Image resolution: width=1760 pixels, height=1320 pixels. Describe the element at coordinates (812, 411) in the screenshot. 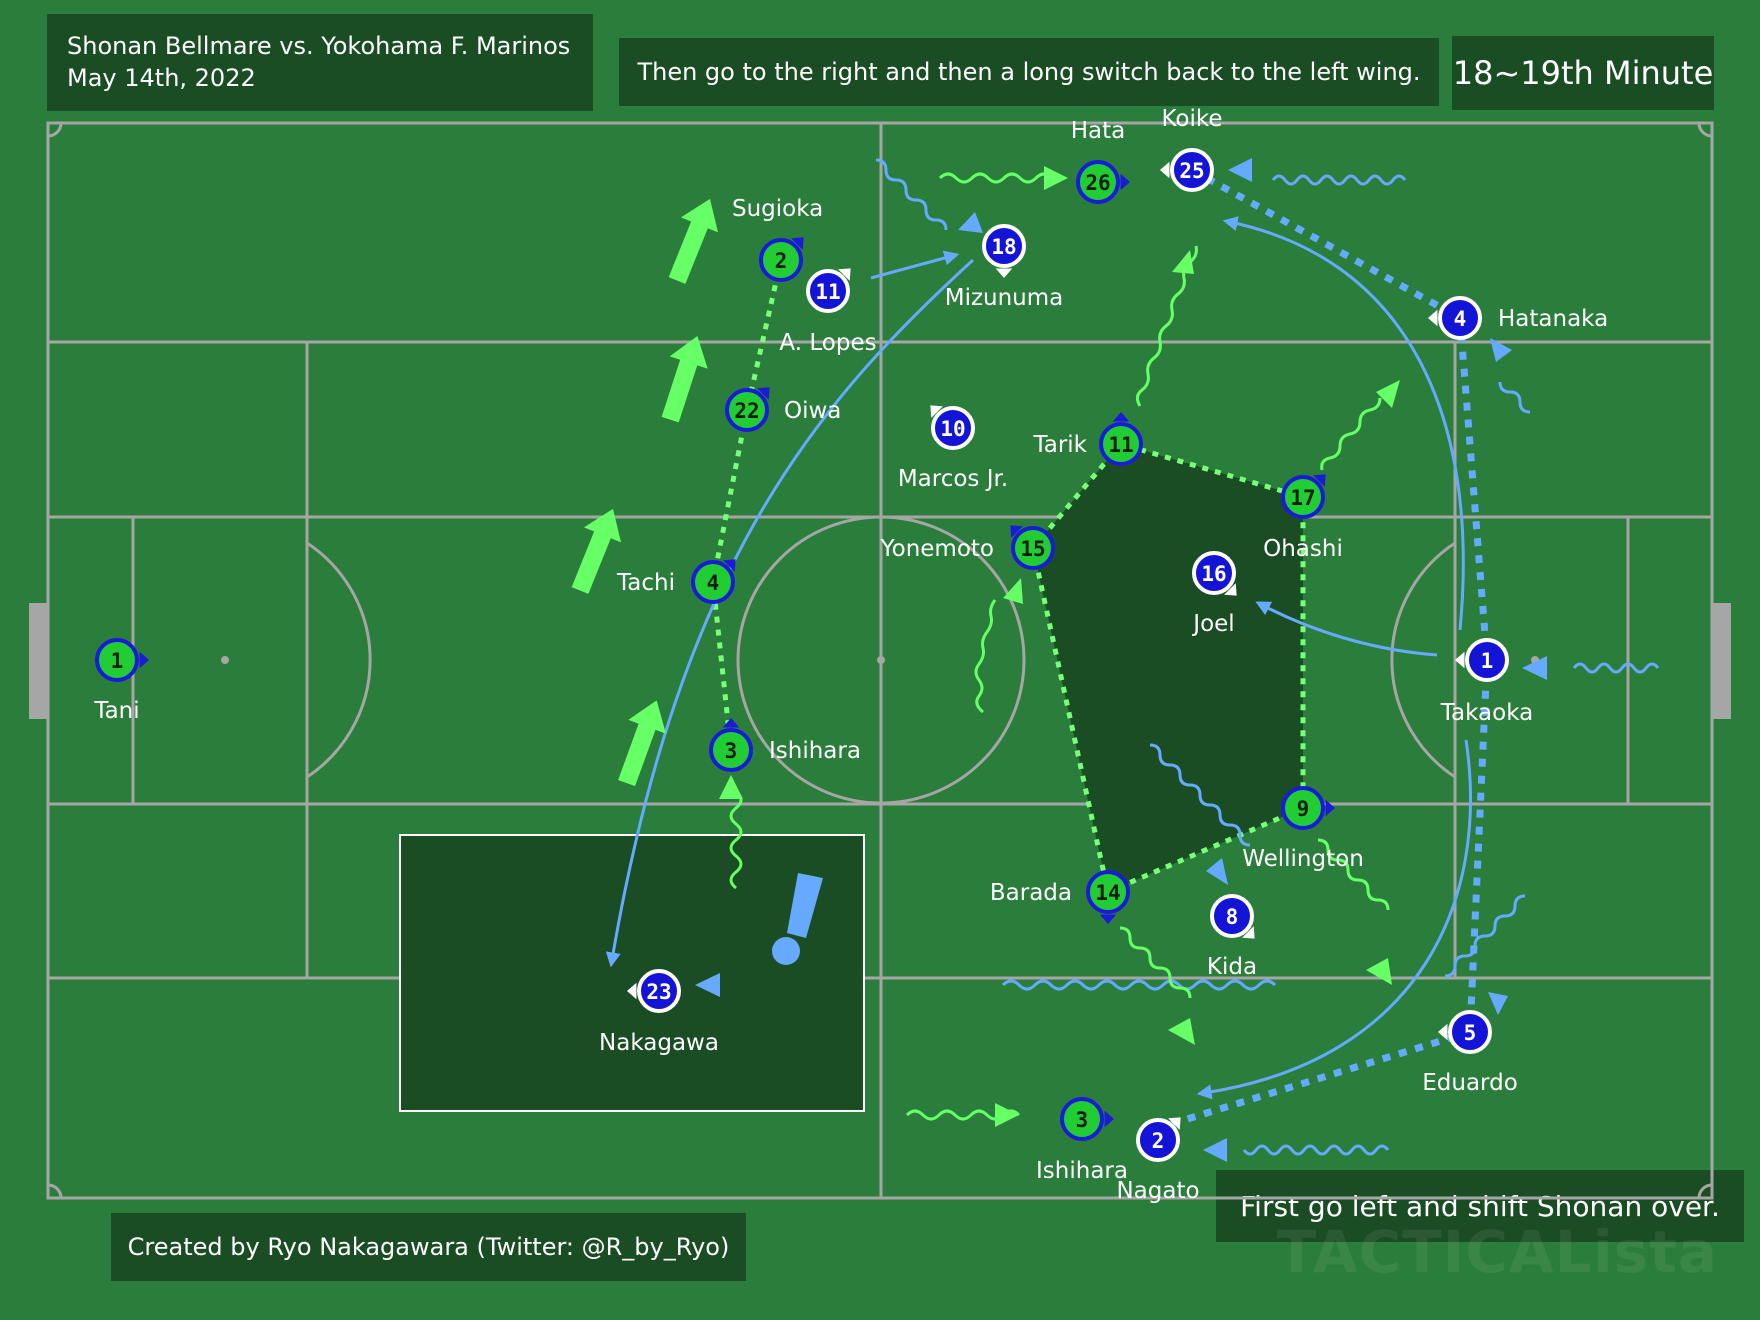

I see `player-name: Oiwa` at that location.